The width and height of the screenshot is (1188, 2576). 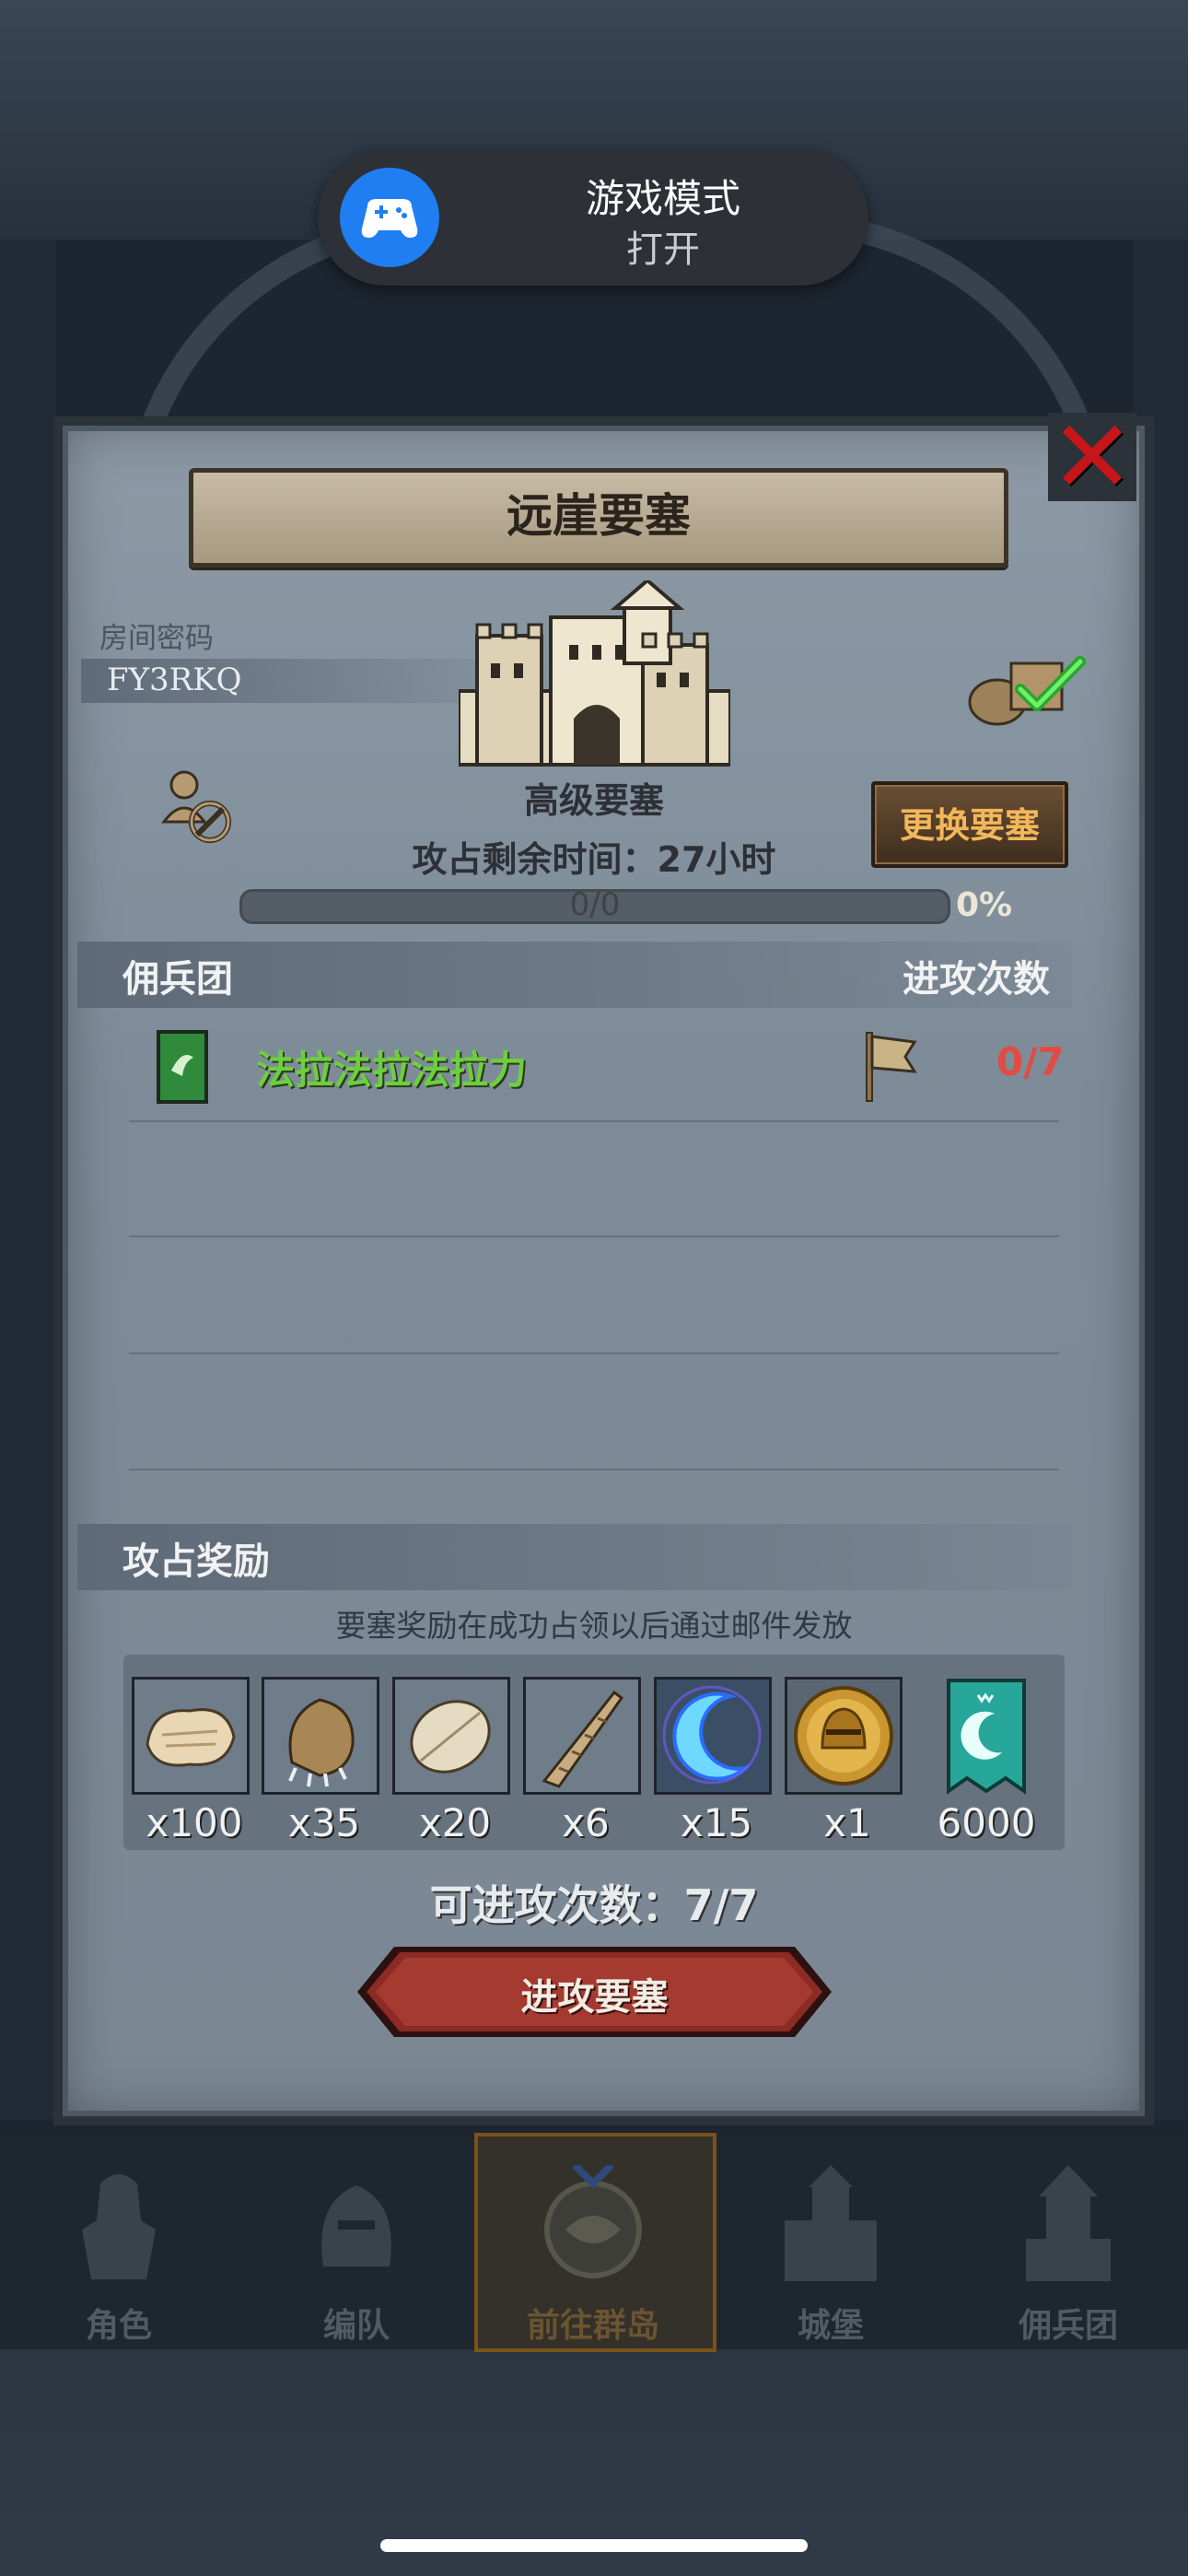 I want to click on home-indicator, so click(x=594, y=2545).